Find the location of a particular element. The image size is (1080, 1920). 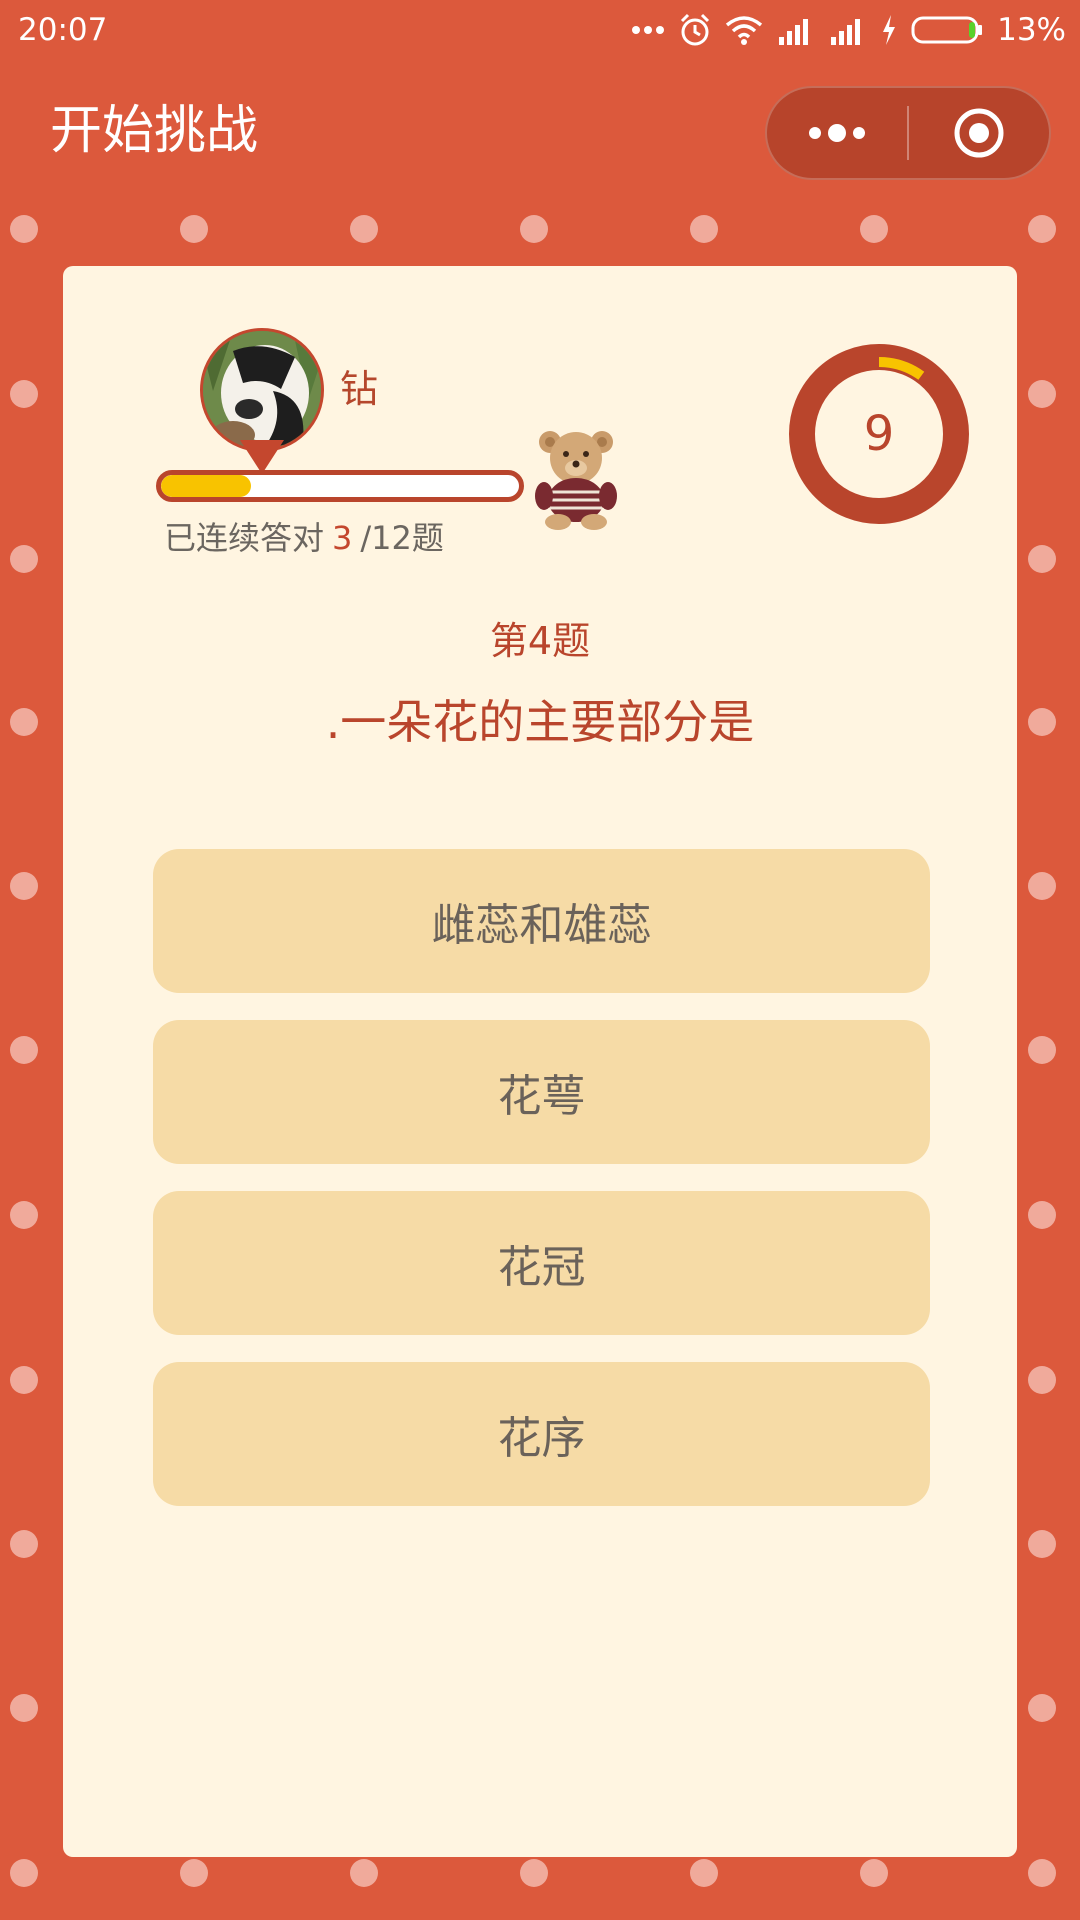

avatar-pin-tip is located at coordinates (262, 457).